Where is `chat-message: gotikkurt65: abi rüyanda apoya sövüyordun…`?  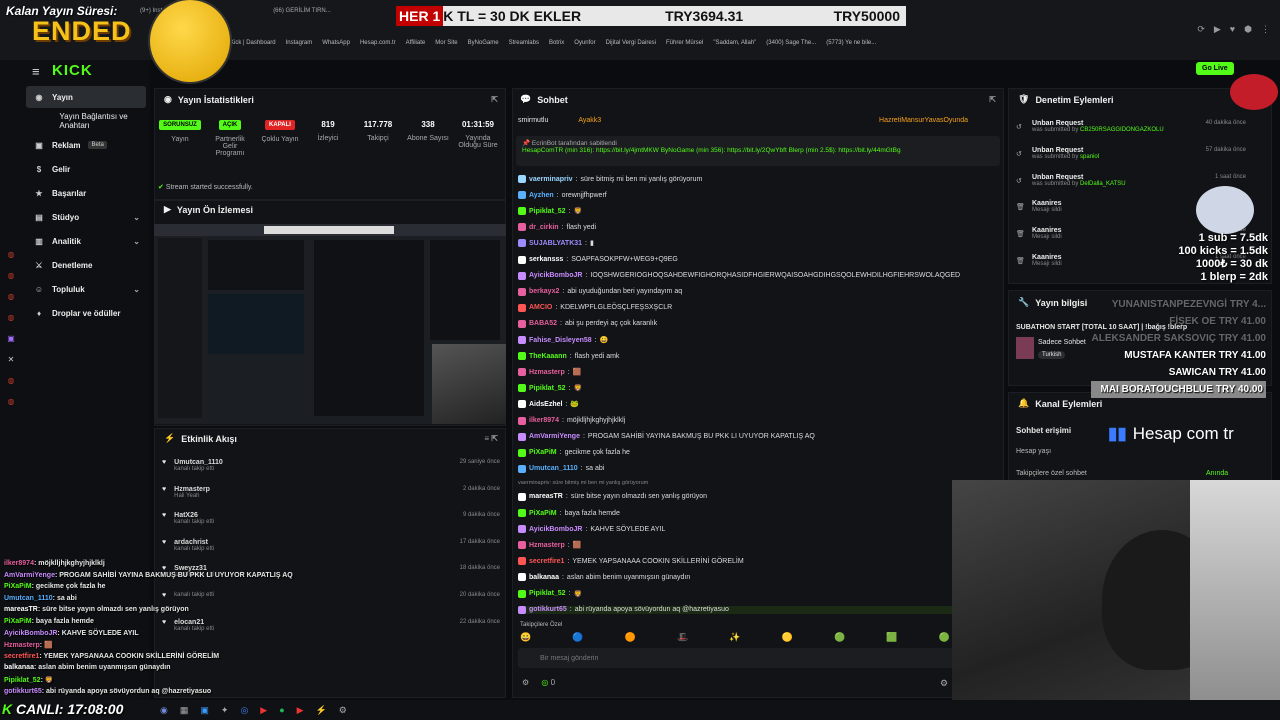
chat-message: gotikkurt65: abi rüyanda apoya sövüyordun… is located at coordinates (736, 609).